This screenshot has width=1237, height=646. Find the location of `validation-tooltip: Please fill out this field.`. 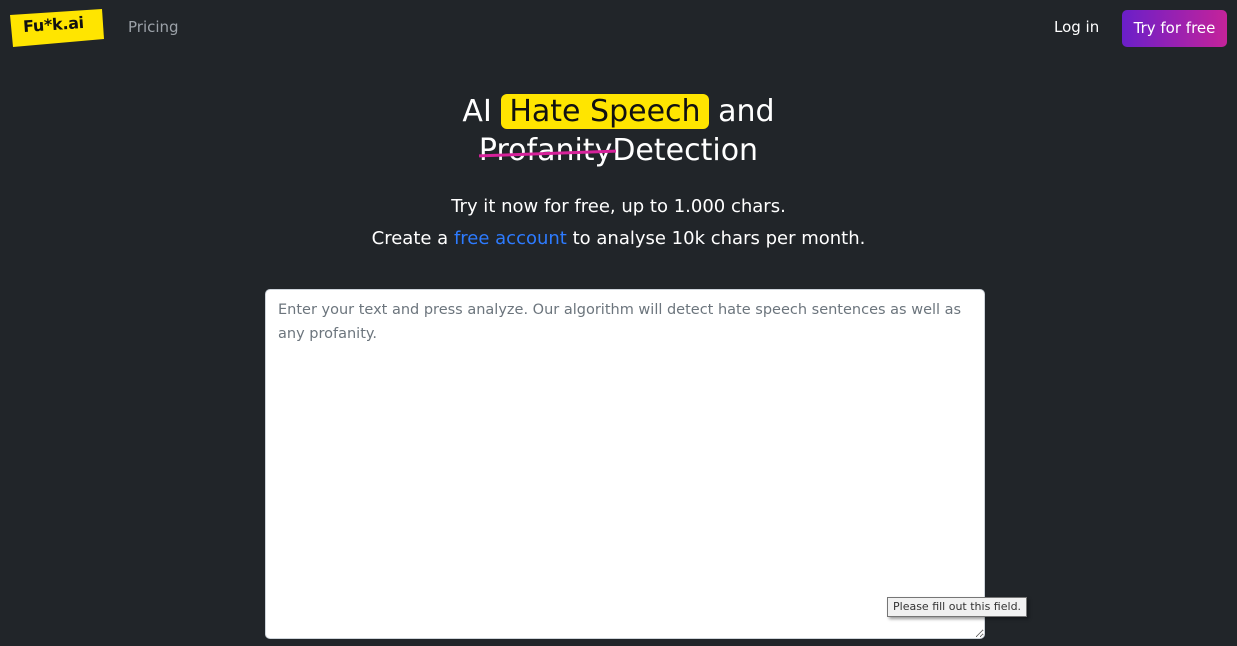

validation-tooltip: Please fill out this field. is located at coordinates (957, 607).